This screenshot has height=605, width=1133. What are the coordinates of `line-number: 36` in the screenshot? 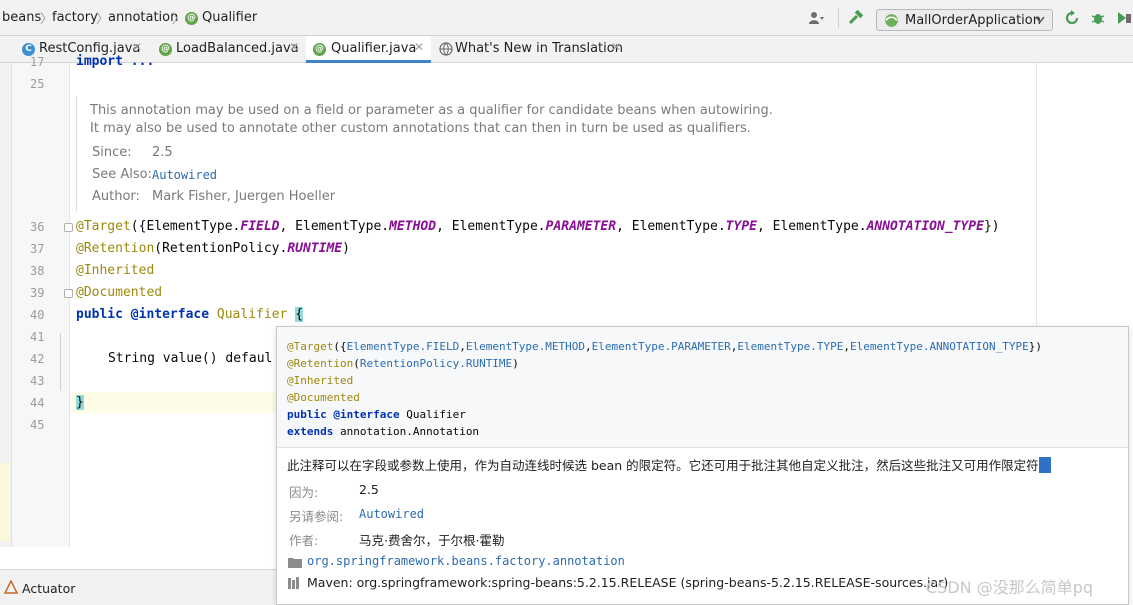 It's located at (37, 227).